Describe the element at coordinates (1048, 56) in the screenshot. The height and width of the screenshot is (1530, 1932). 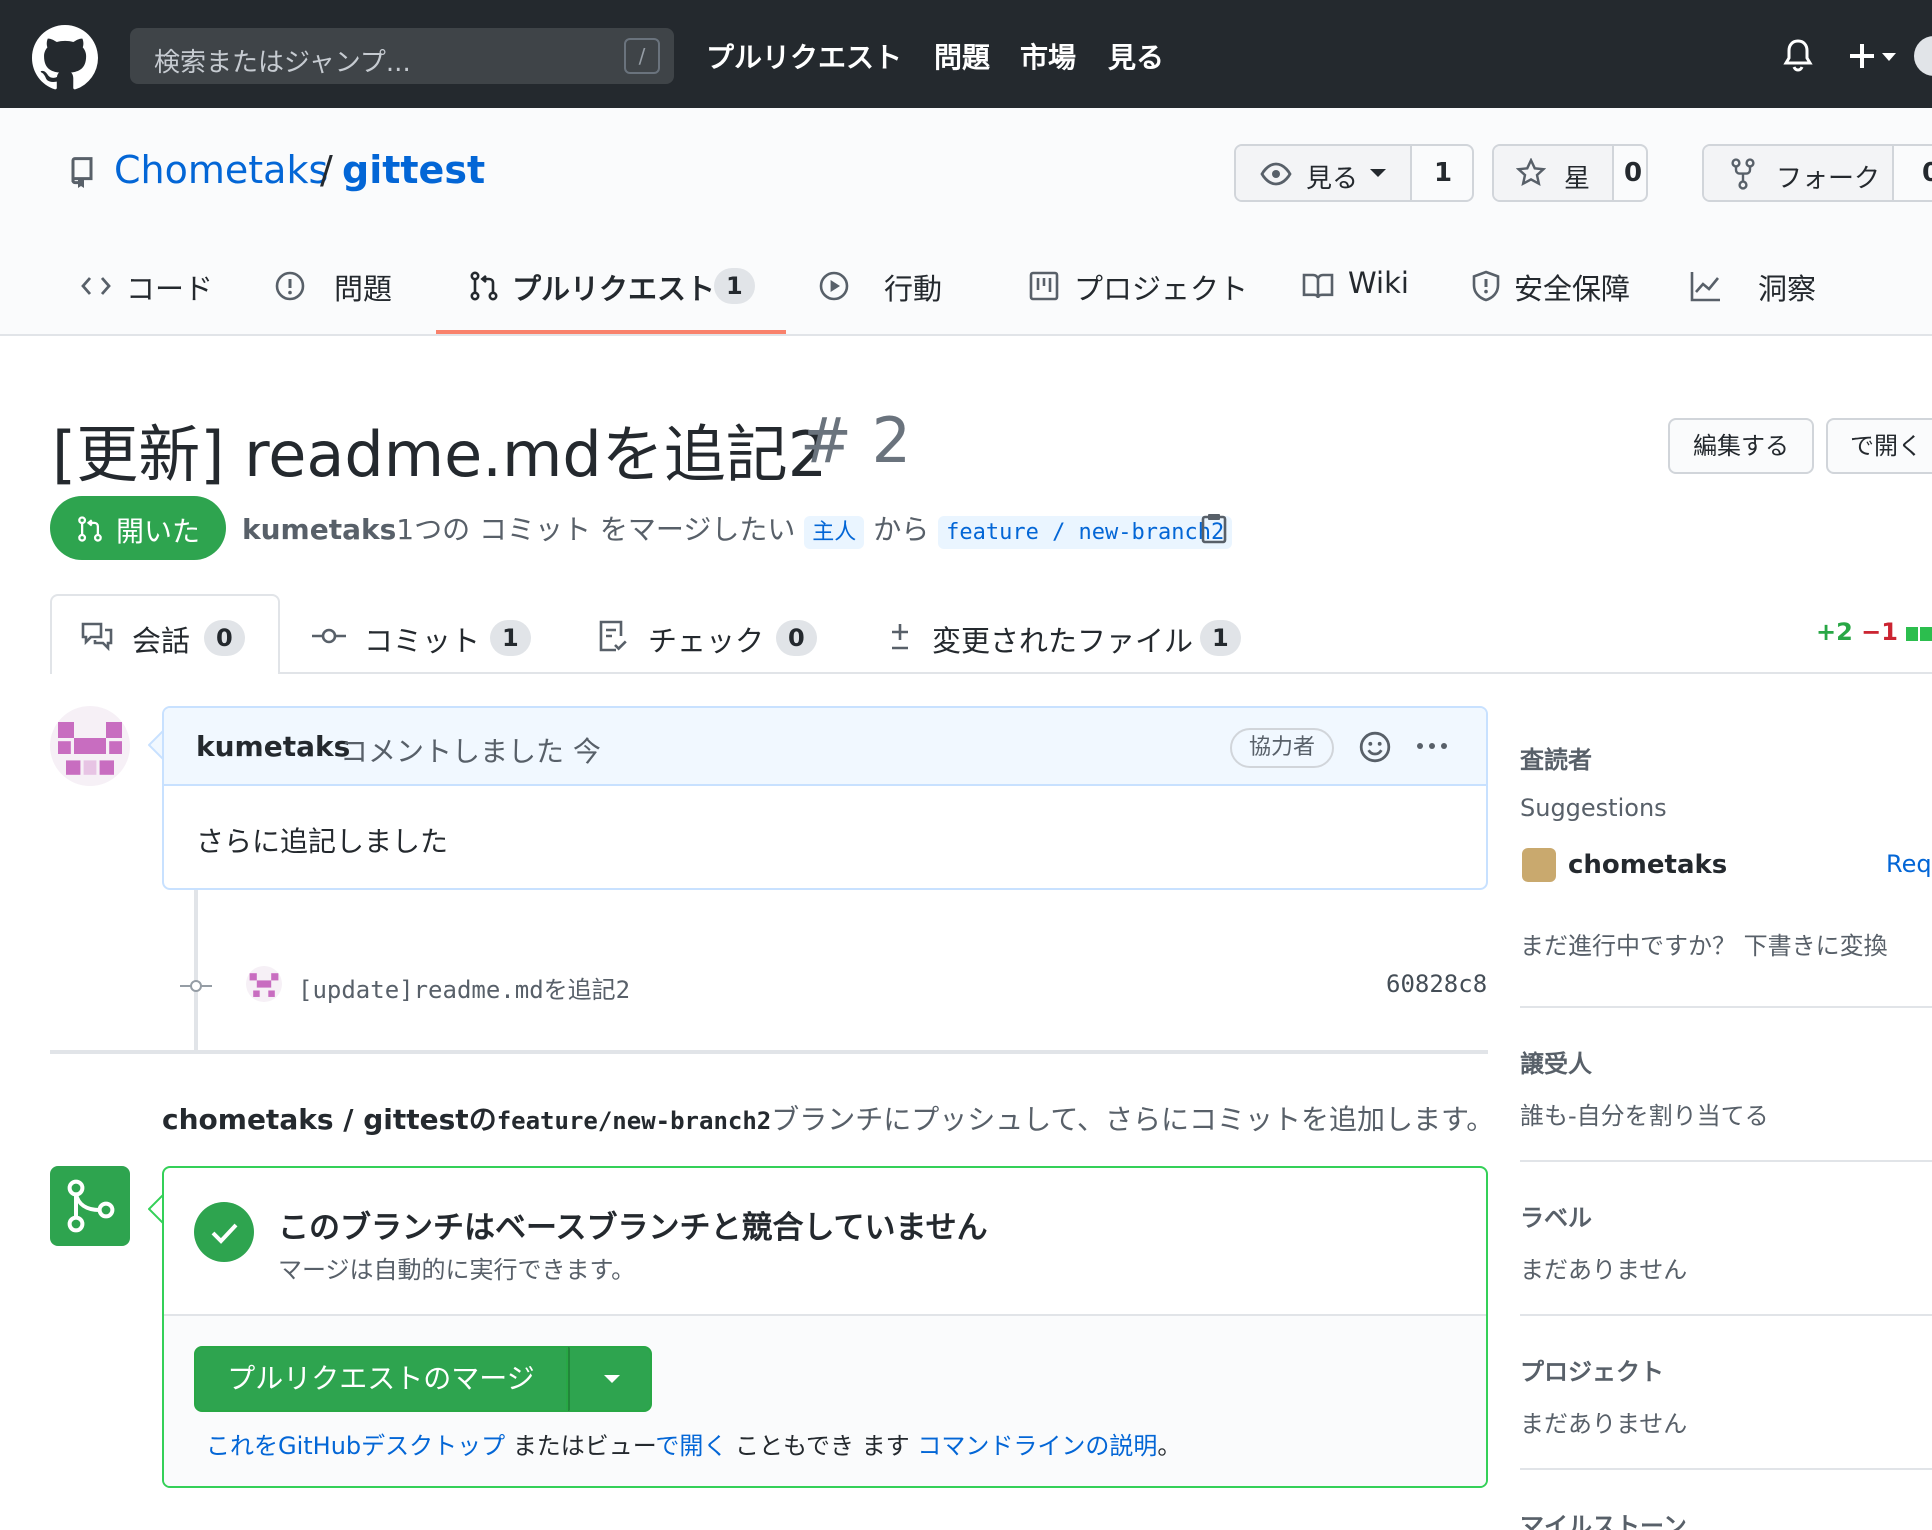
I see `nav-marketplace: 市場` at that location.